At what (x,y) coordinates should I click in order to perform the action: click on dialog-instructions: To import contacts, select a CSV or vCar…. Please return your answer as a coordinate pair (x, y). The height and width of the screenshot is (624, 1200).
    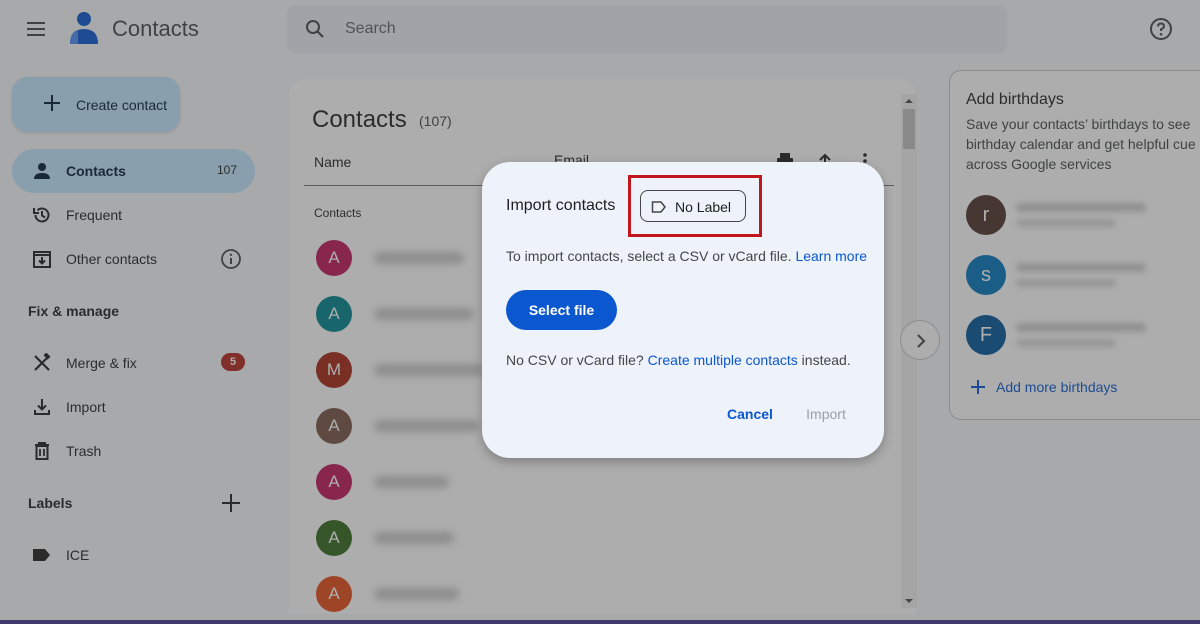
    Looking at the image, I should click on (686, 256).